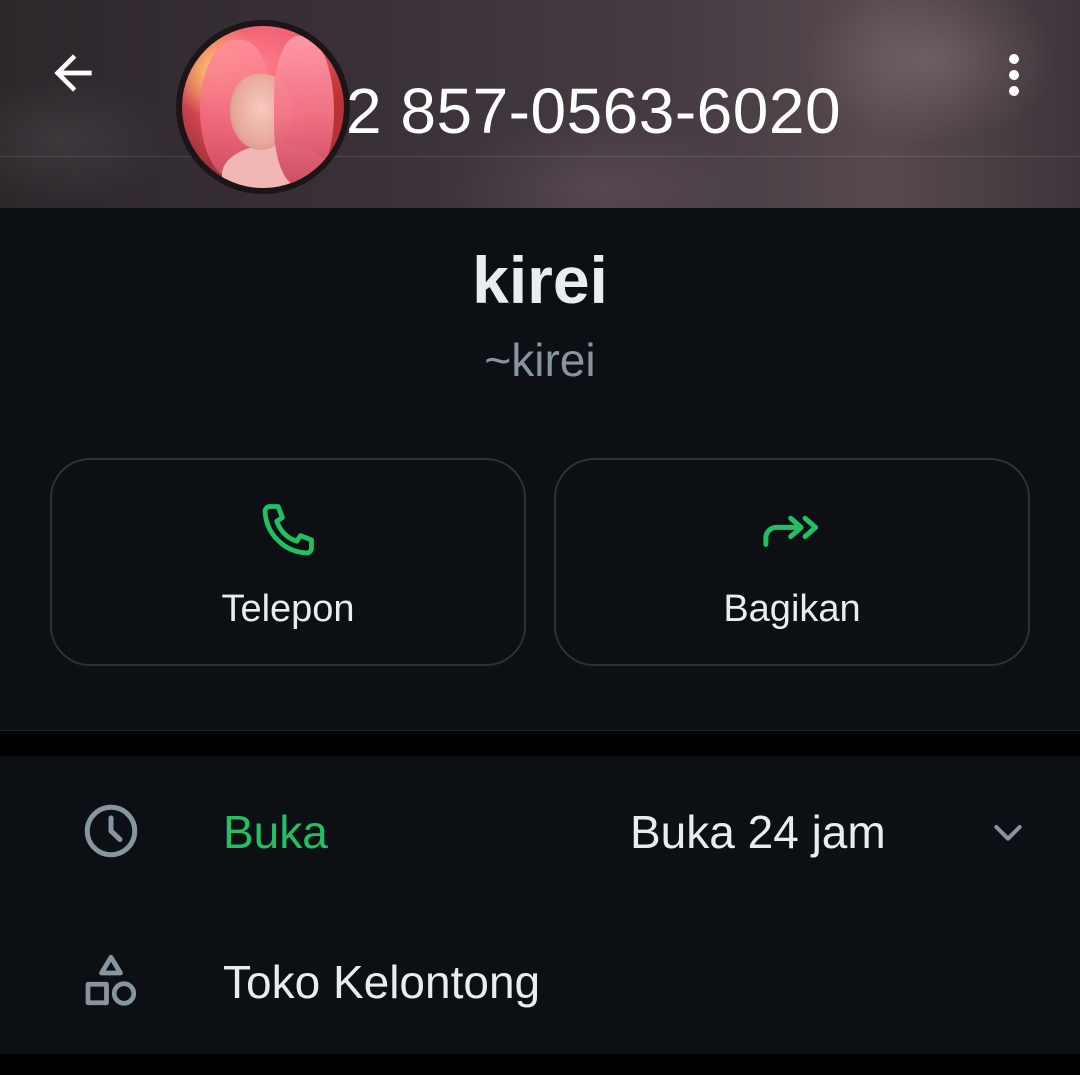 The height and width of the screenshot is (1075, 1080). I want to click on call-button: Telepon, so click(288, 562).